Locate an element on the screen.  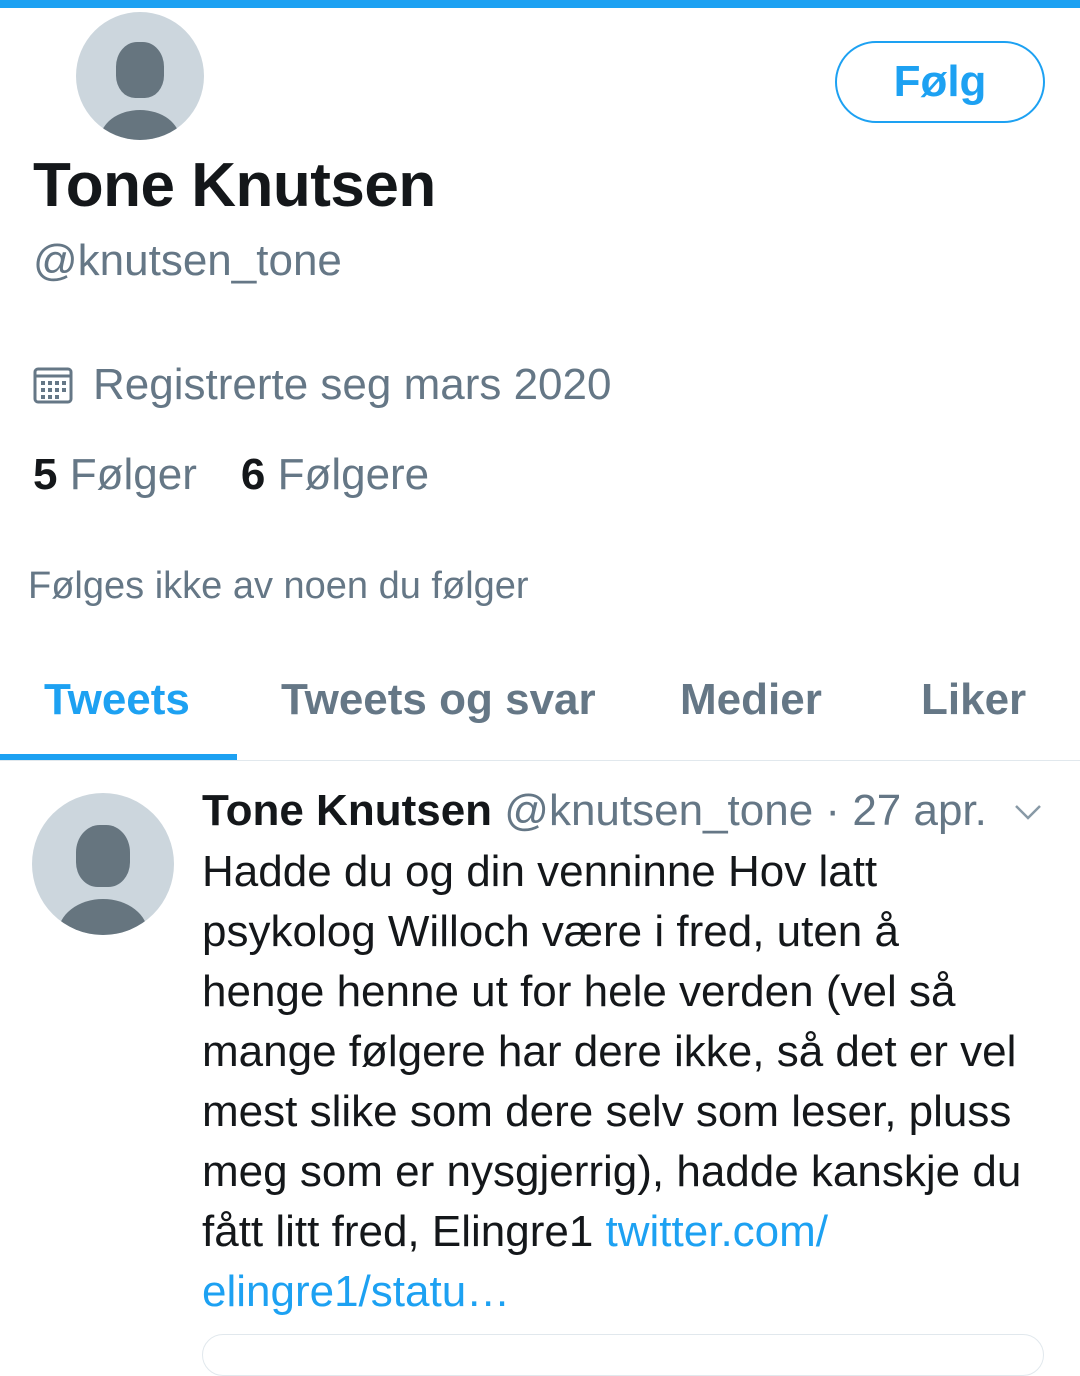
link-card-preview is located at coordinates (623, 1355).